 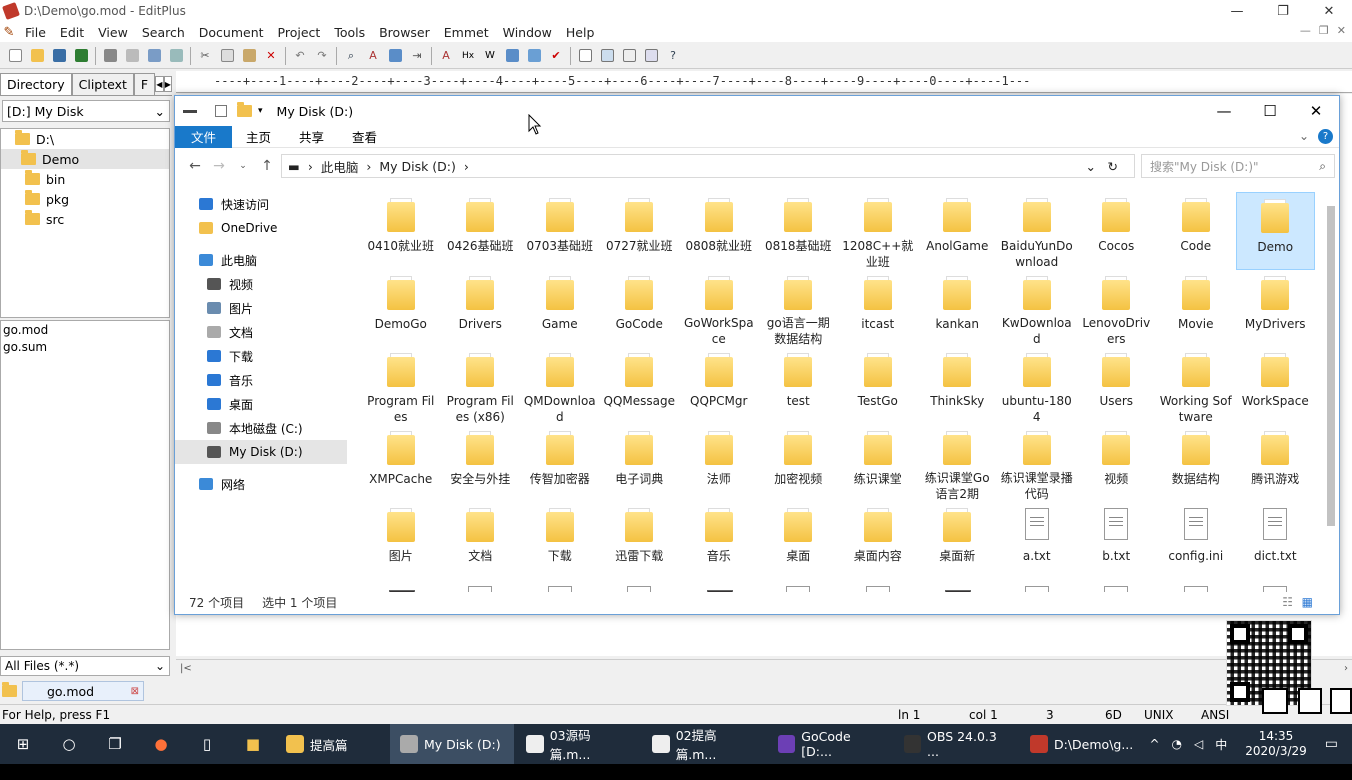 What do you see at coordinates (243, 166) in the screenshot?
I see `recent-dropdown-icon: ⌄` at bounding box center [243, 166].